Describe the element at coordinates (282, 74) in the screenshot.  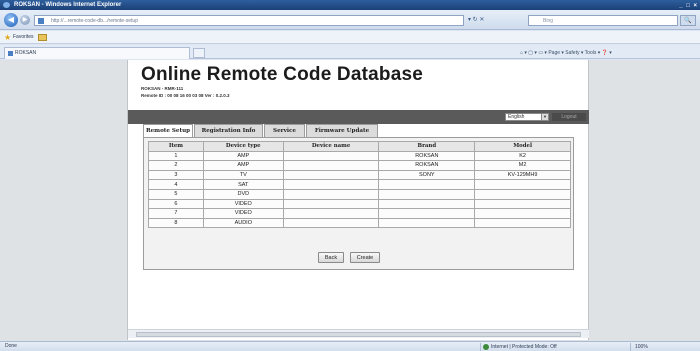
I see `page-title: Online Remote Code Database` at that location.